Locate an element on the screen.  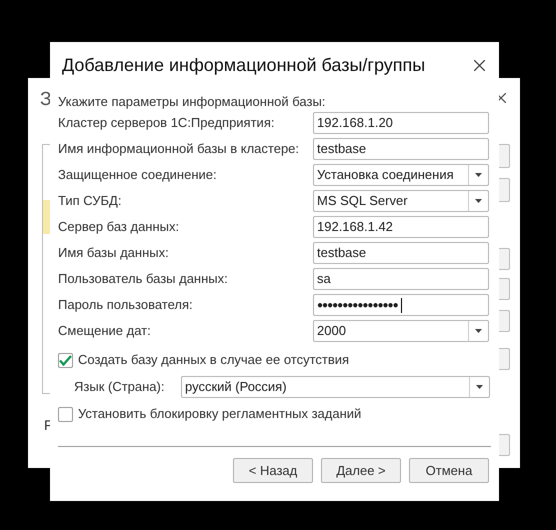
checkbox-label: Установить блокировку регламентных заданий is located at coordinates (220, 414).